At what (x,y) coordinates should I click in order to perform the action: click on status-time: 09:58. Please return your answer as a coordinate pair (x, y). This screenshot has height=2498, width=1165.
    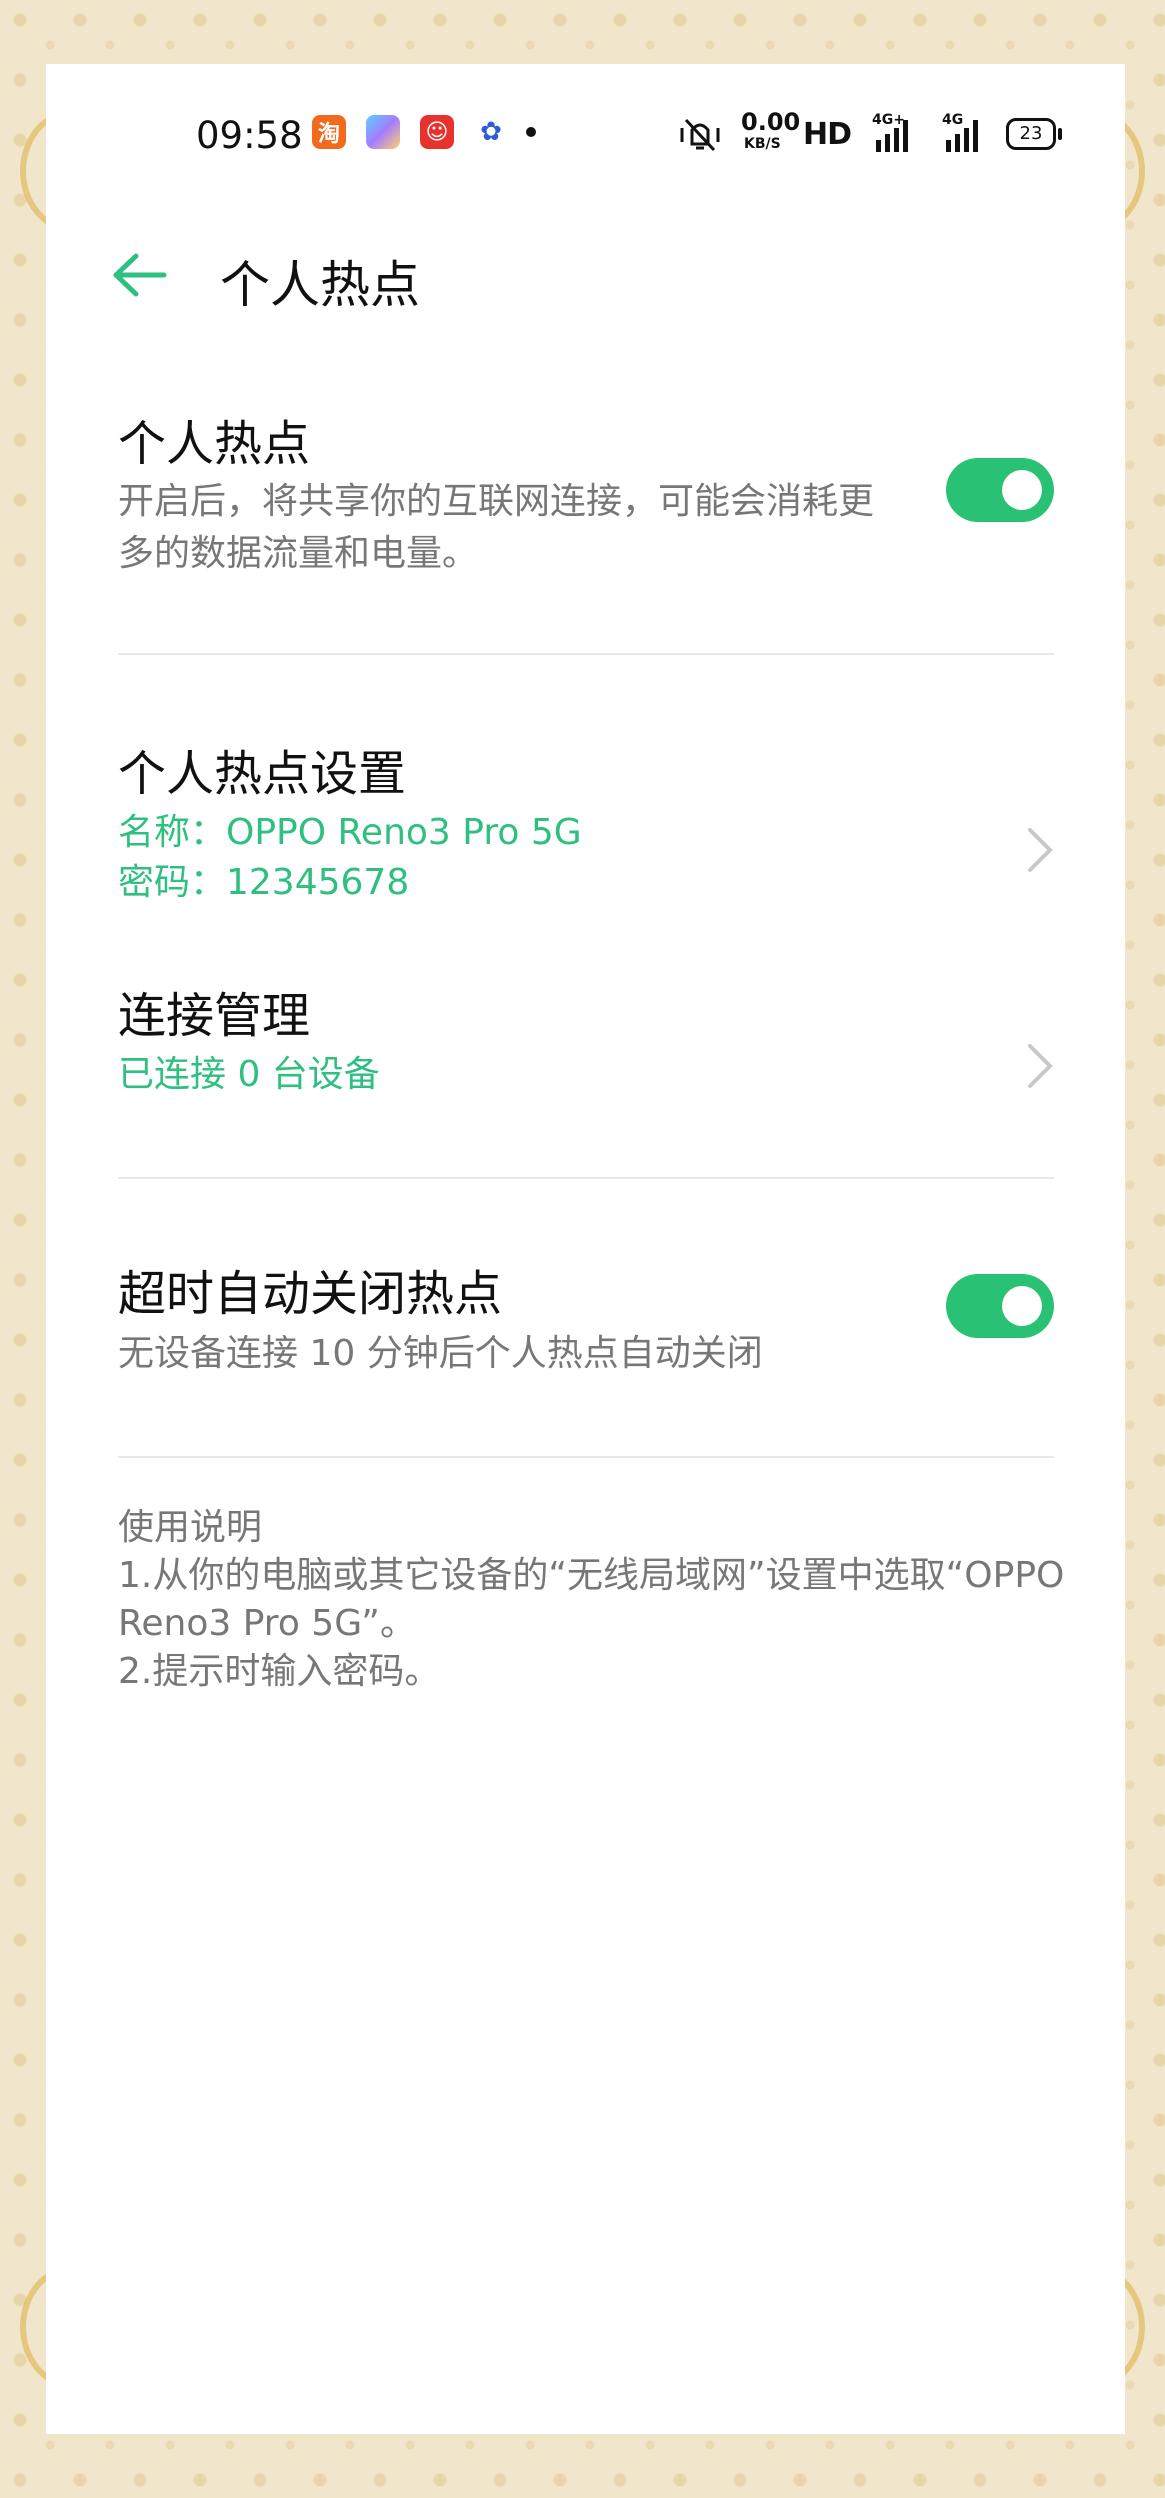
    Looking at the image, I should click on (249, 135).